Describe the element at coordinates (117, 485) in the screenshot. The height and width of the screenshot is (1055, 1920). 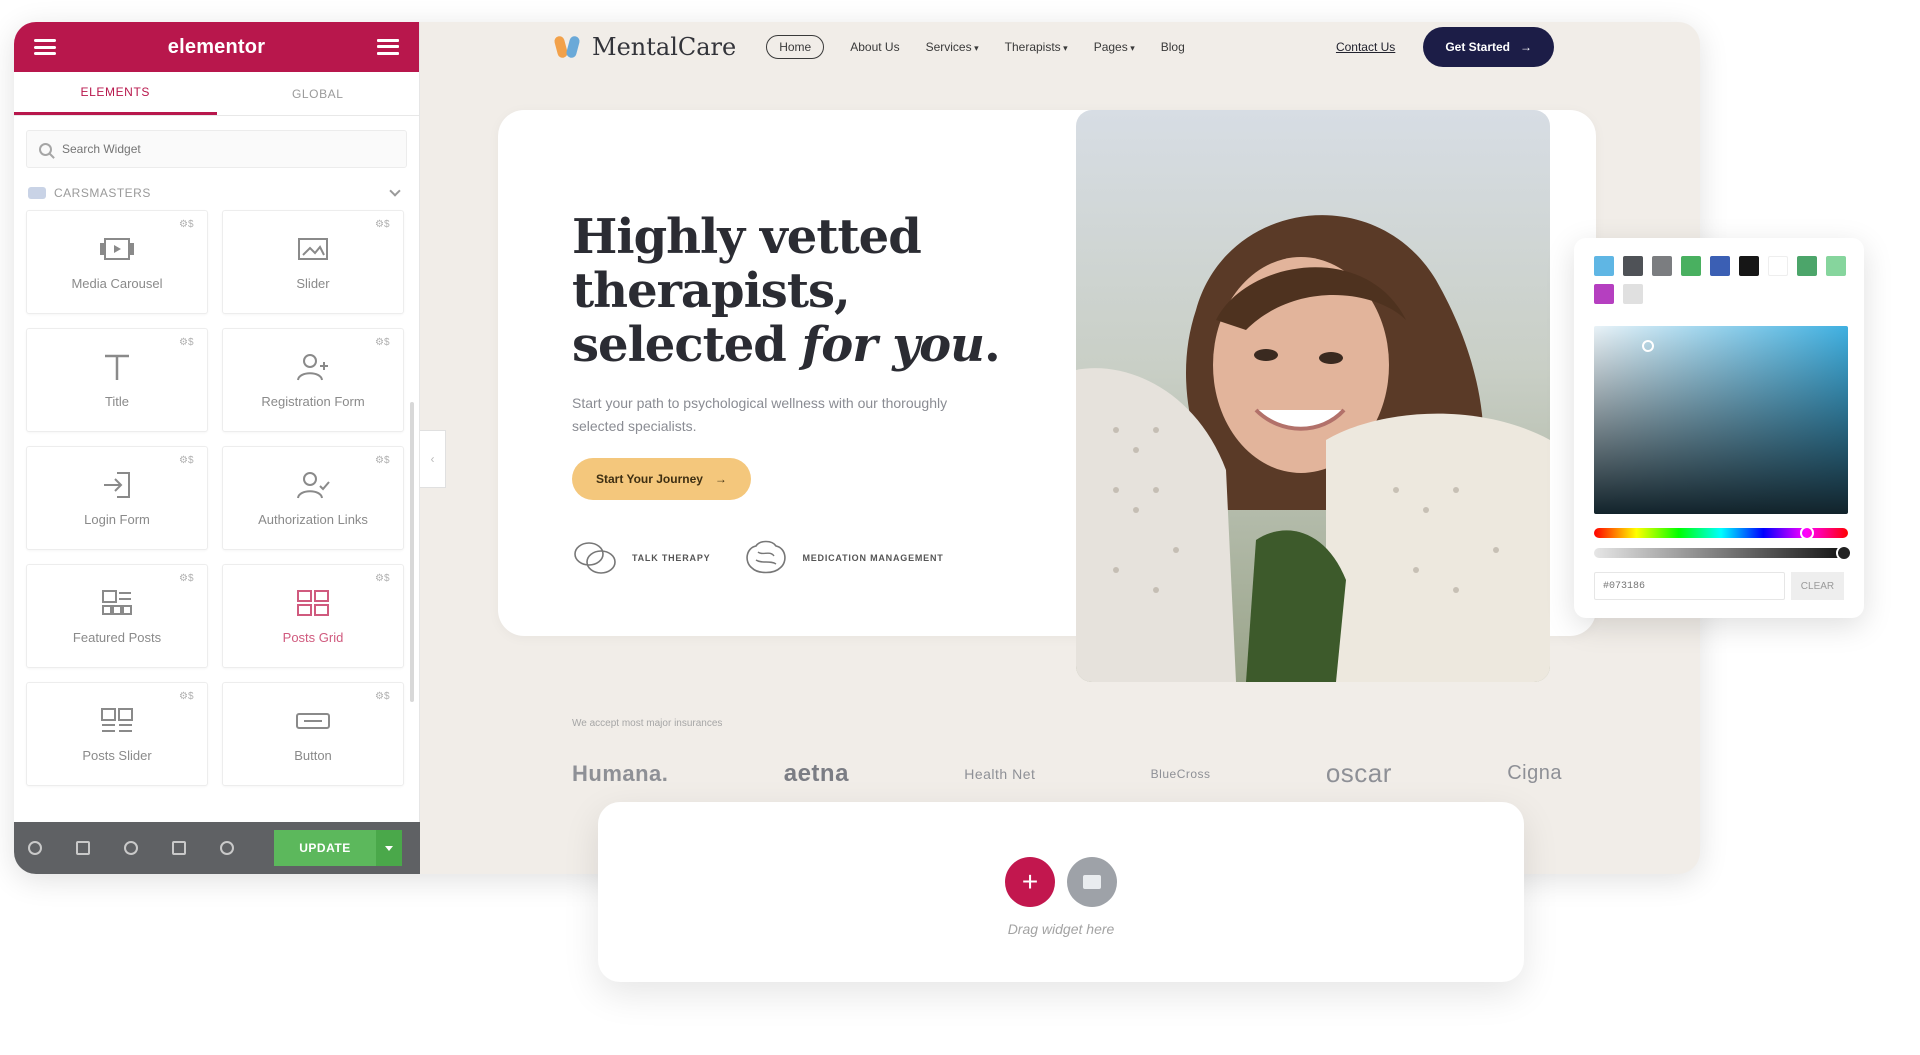
I see `login-form-icon` at that location.